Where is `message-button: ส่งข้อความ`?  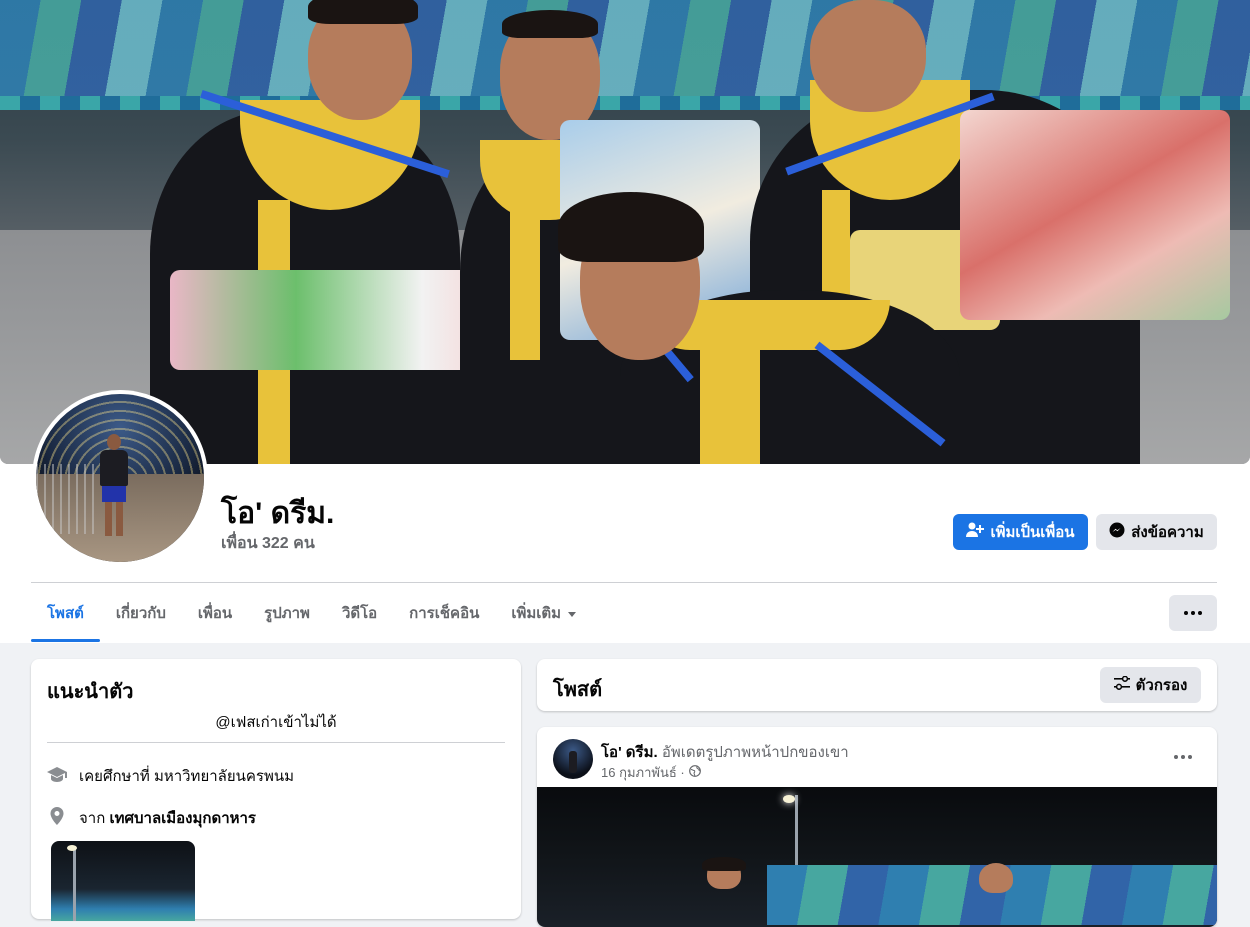
message-button: ส่งข้อความ is located at coordinates (1156, 532).